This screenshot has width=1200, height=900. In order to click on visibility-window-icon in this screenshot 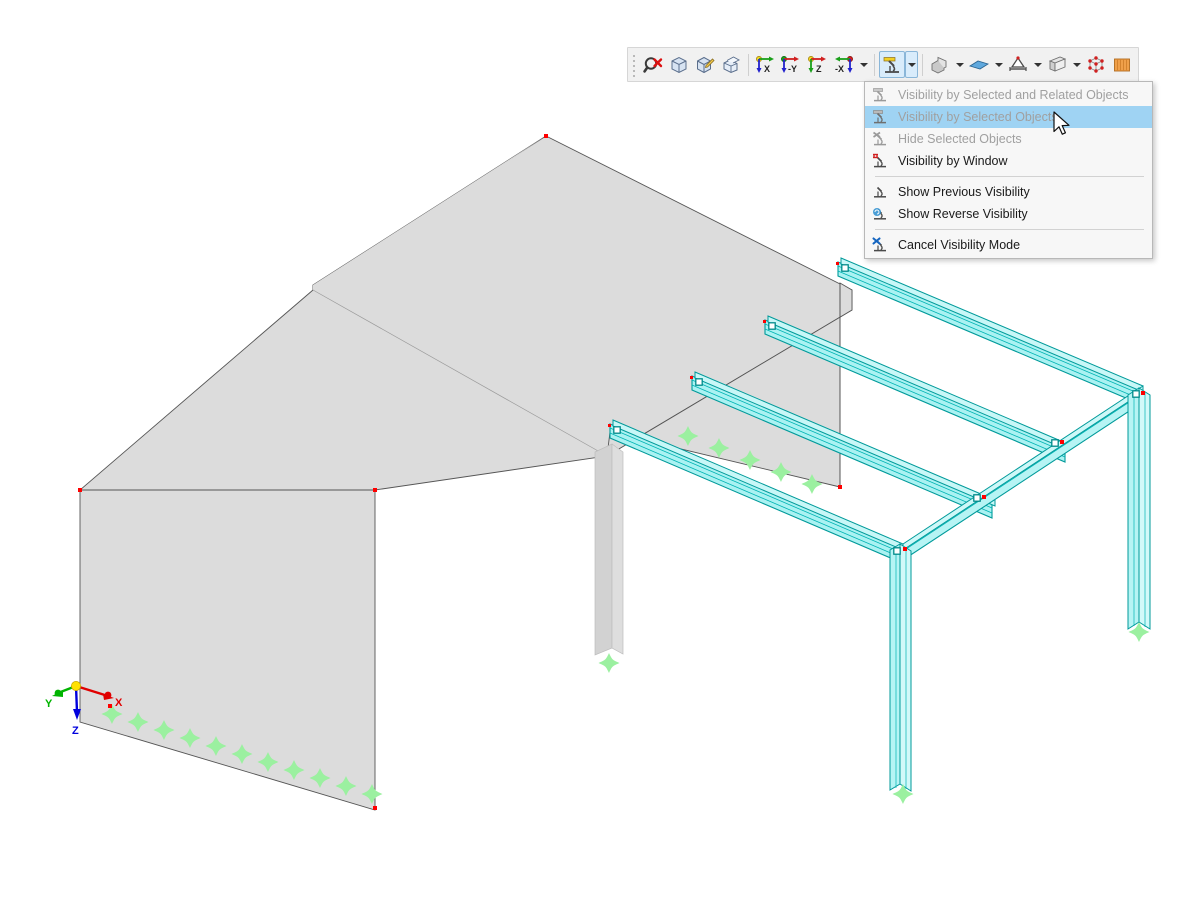, I will do `click(880, 161)`.